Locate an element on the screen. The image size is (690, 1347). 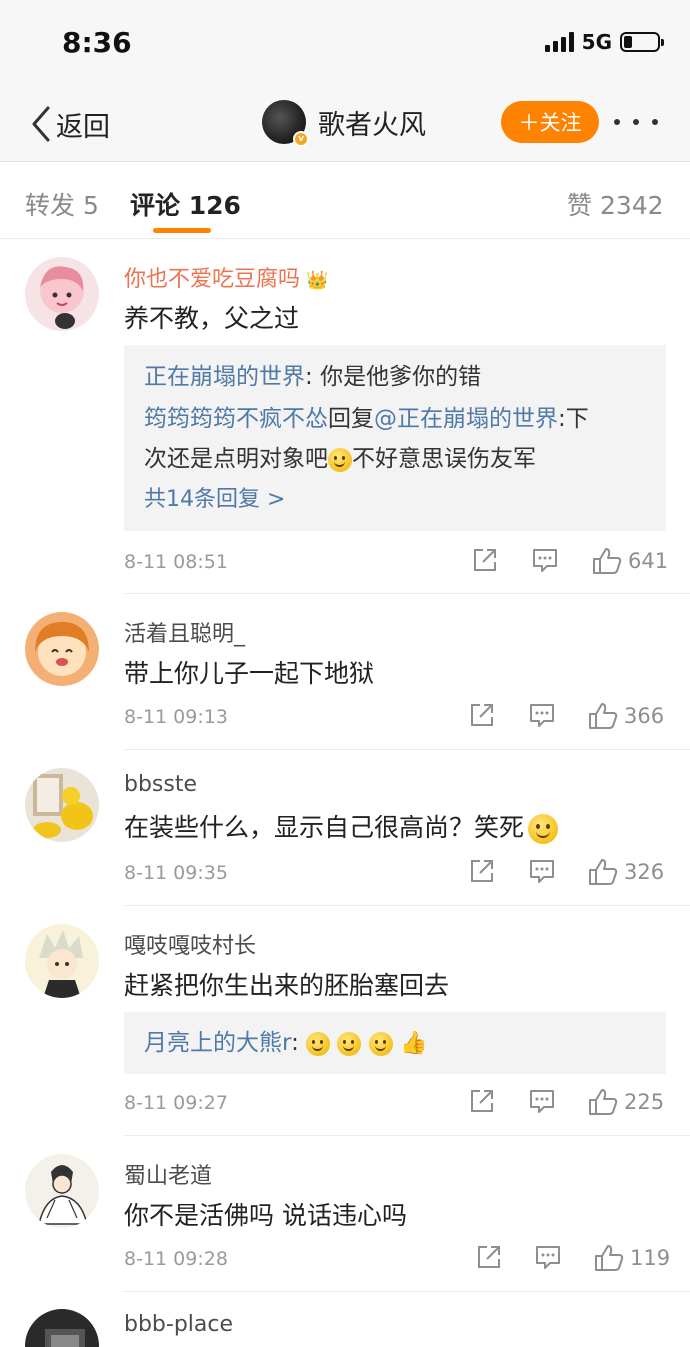
signal-icon is located at coordinates (559, 42).